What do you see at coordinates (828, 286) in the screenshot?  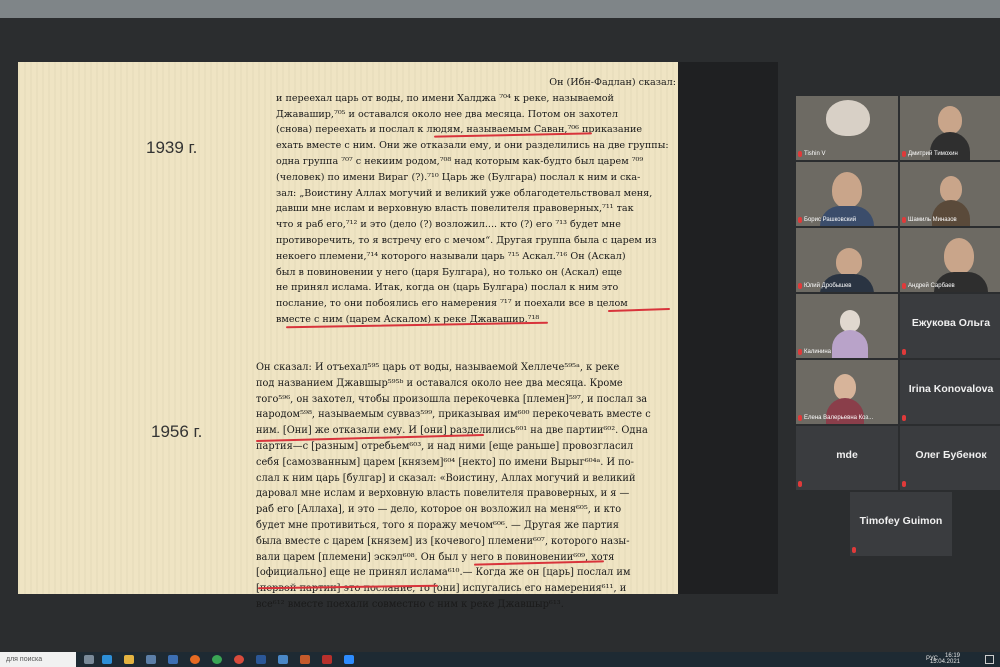 I see `participant-name: Юлий Дробышев` at bounding box center [828, 286].